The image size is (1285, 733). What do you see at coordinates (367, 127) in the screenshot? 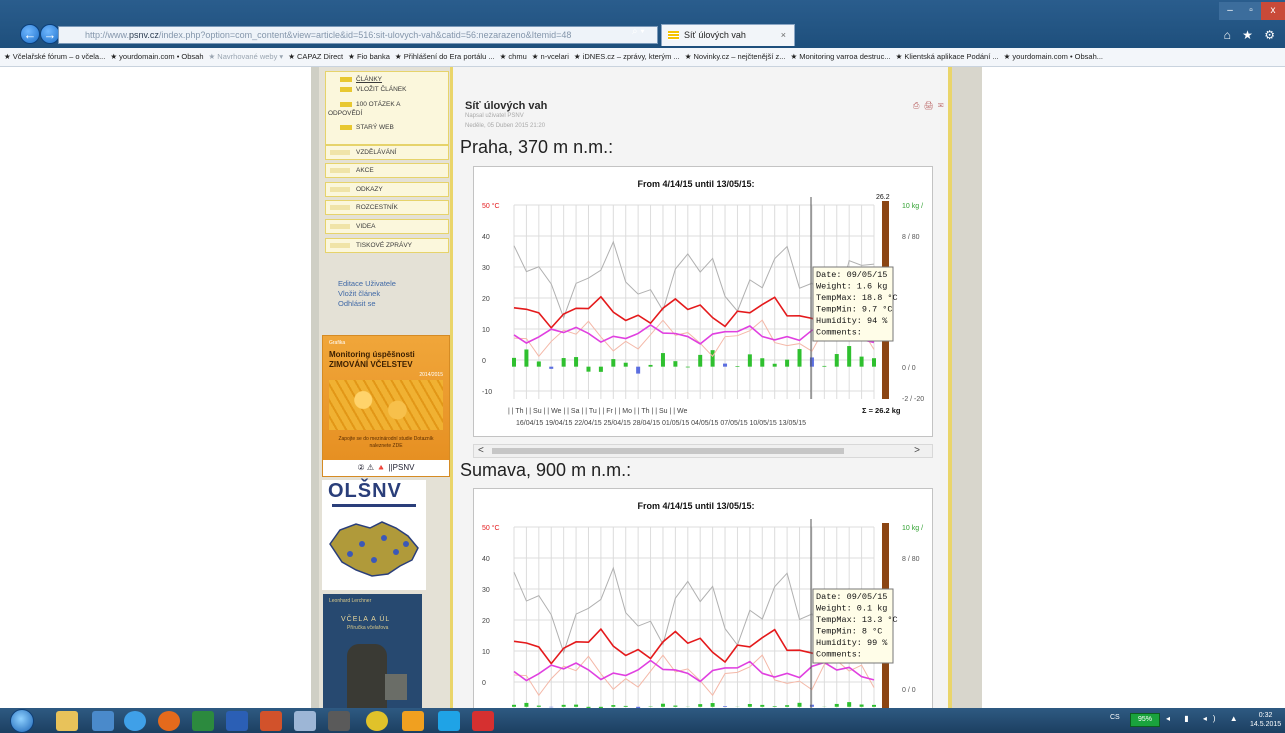
I see `submenu-item-stary-web: STARÝ WEB` at bounding box center [367, 127].